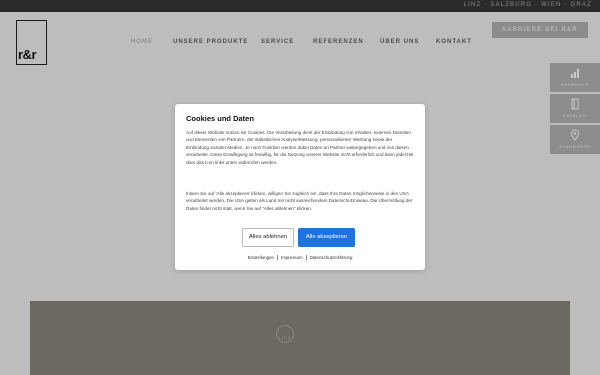 This screenshot has width=600, height=375. What do you see at coordinates (575, 146) in the screenshot?
I see `side-button-locations-label: STANDORTE` at bounding box center [575, 146].